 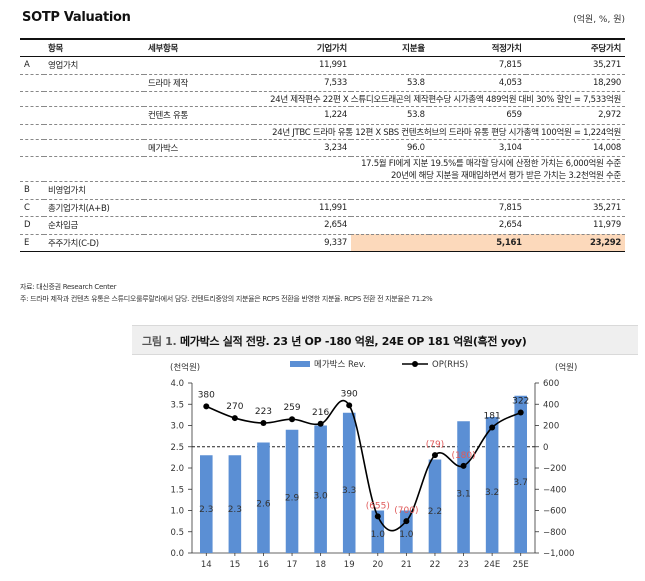 I want to click on op-label: 216, so click(x=320, y=413).